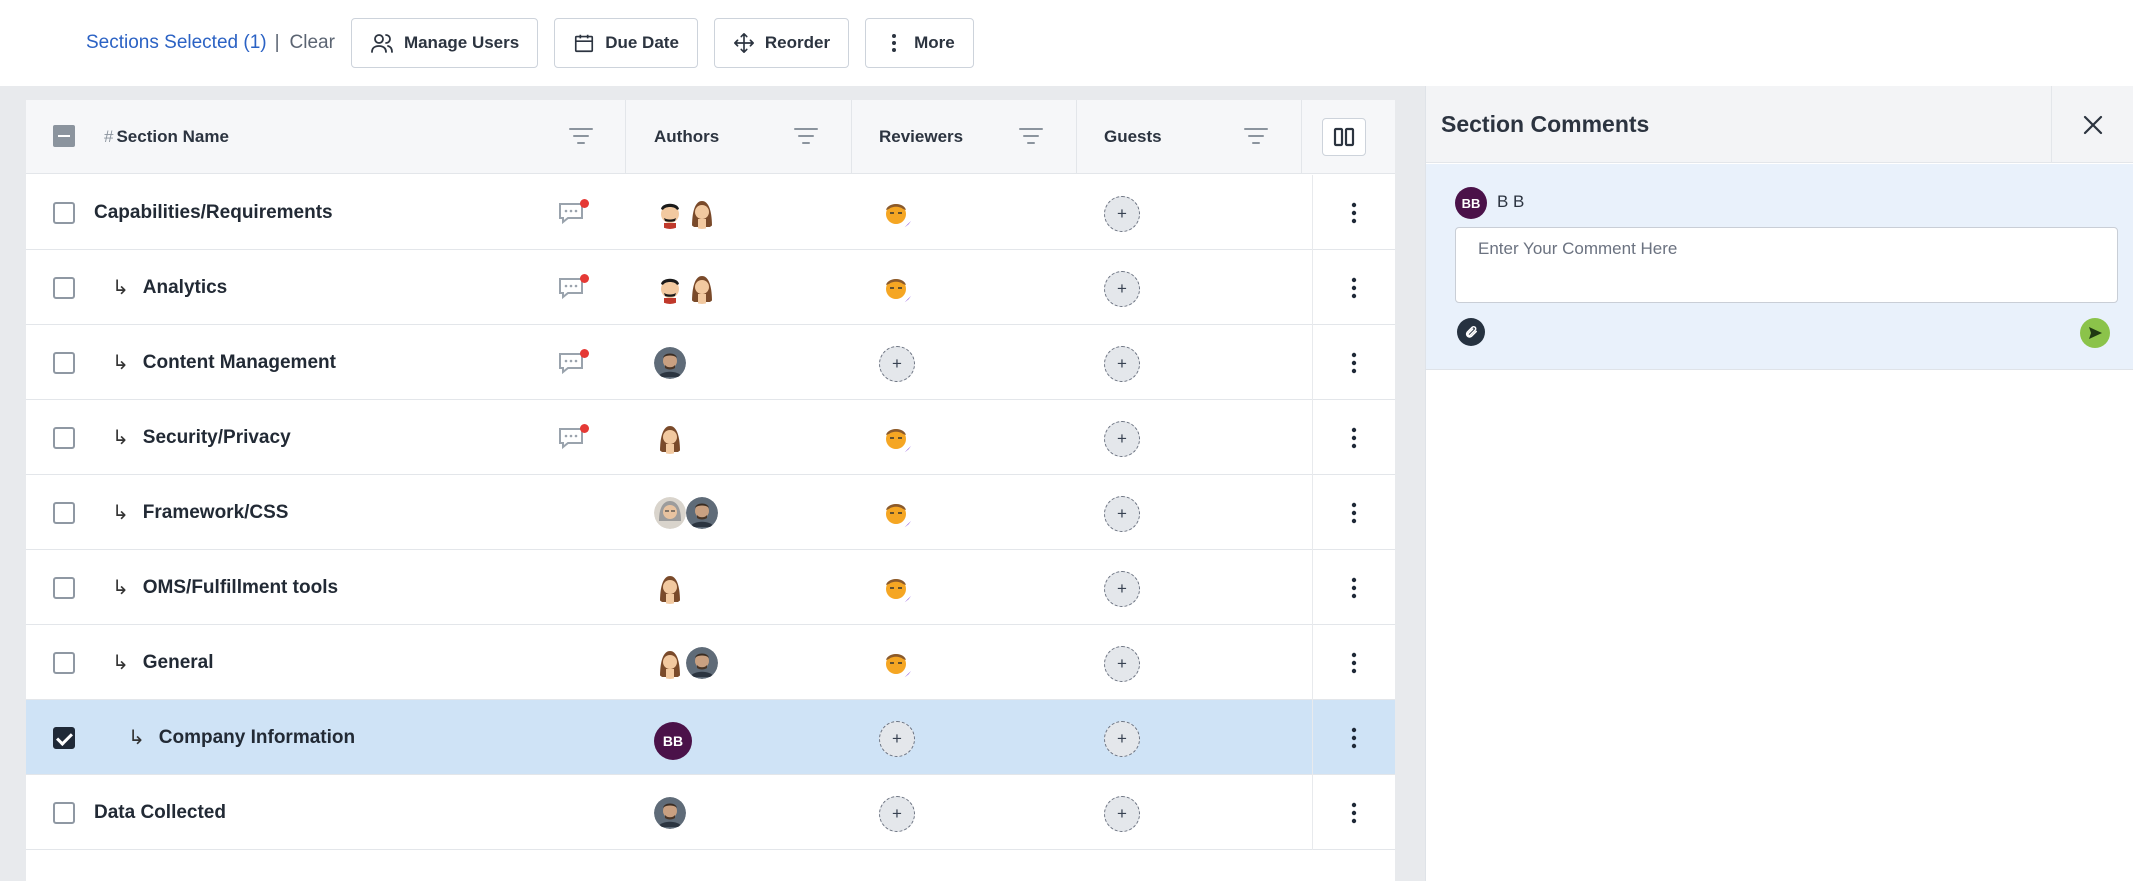 The width and height of the screenshot is (2133, 881). I want to click on section-name: ↳ Framework/CSS, so click(200, 512).